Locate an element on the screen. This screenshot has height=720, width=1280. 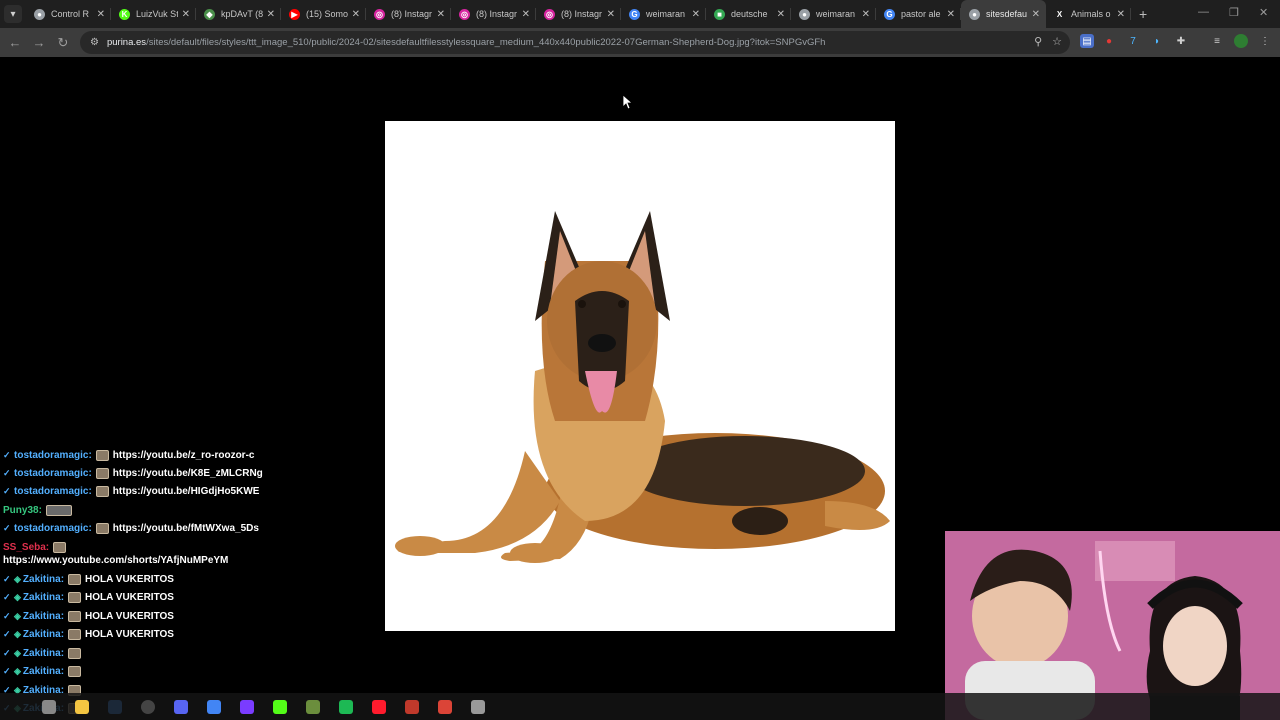
obs-icon is located at coordinates (148, 707).